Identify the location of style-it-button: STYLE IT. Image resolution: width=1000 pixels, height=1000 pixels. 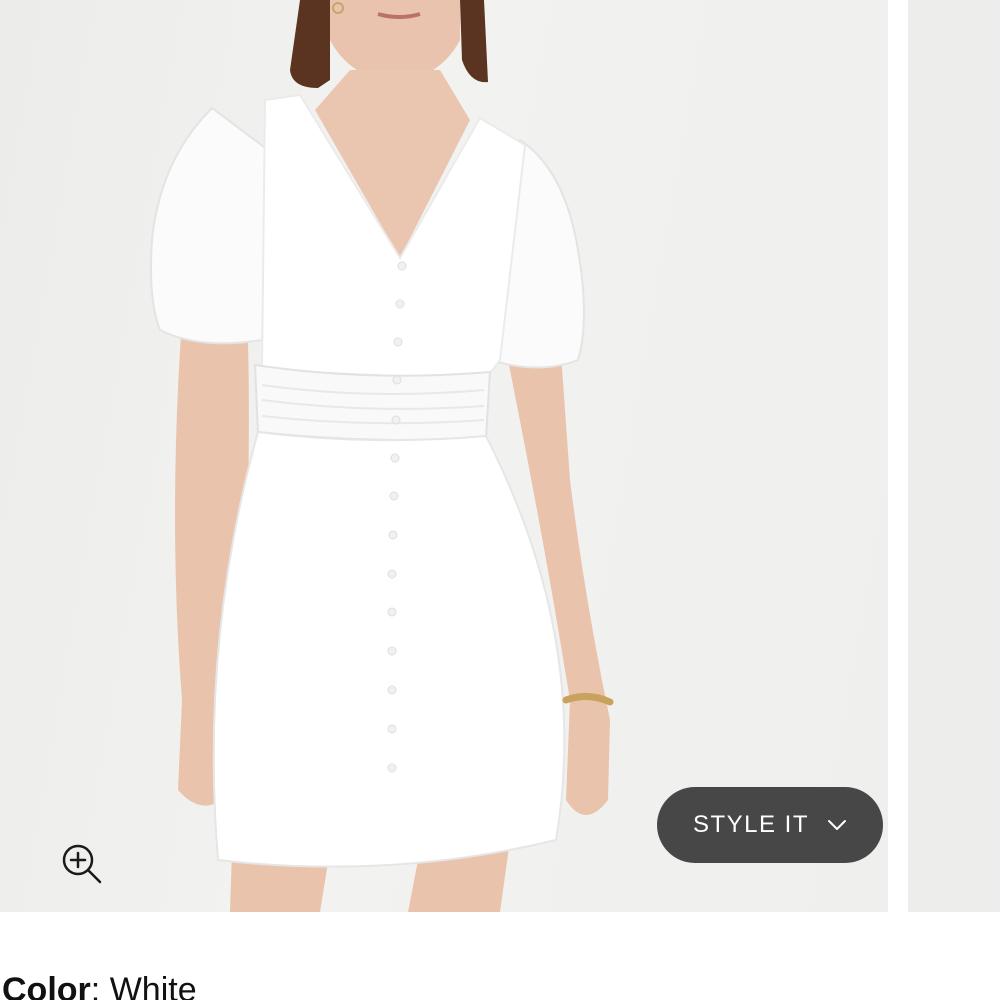
(770, 825).